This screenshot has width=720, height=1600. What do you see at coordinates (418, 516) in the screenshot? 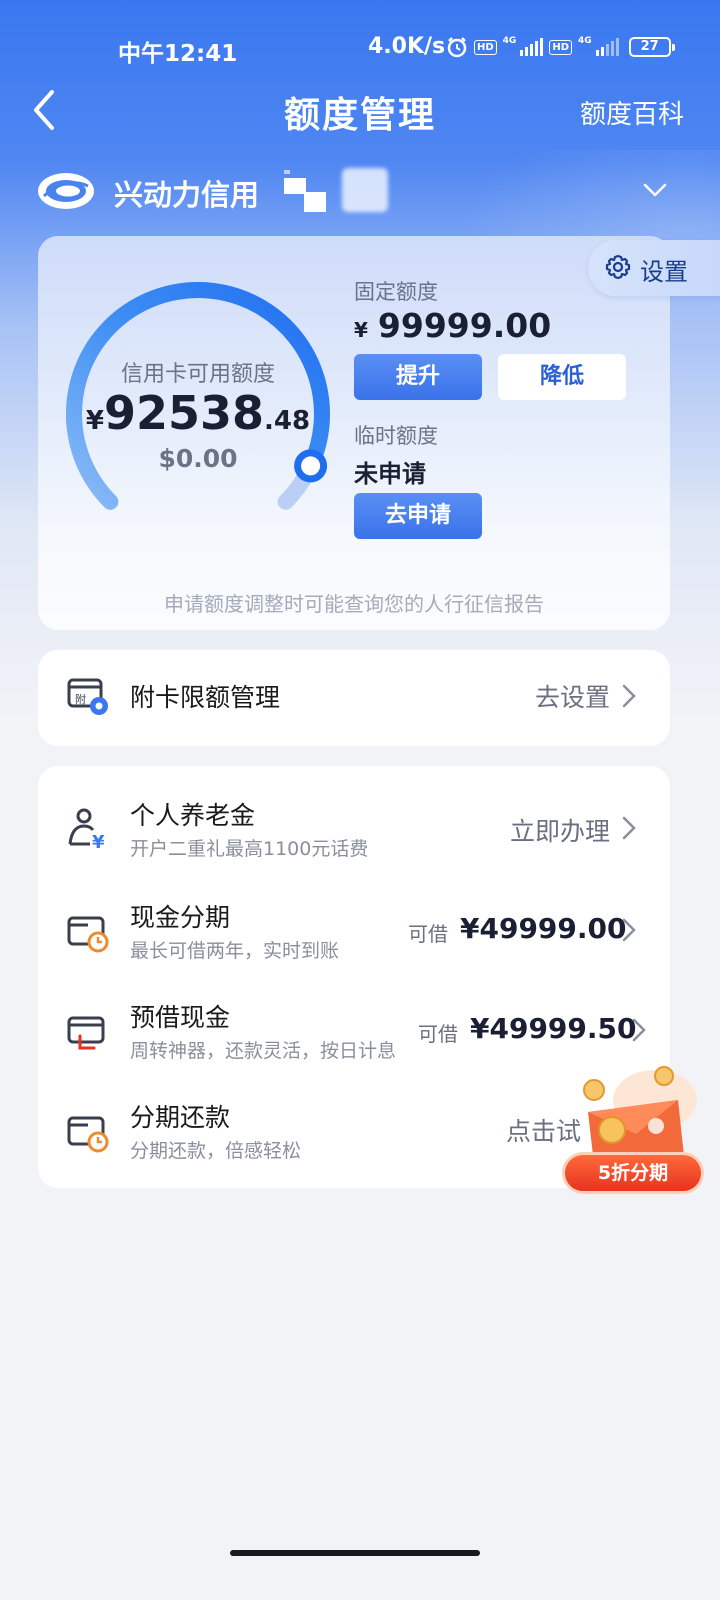
I see `apply-temp-limit-button: 去申请` at bounding box center [418, 516].